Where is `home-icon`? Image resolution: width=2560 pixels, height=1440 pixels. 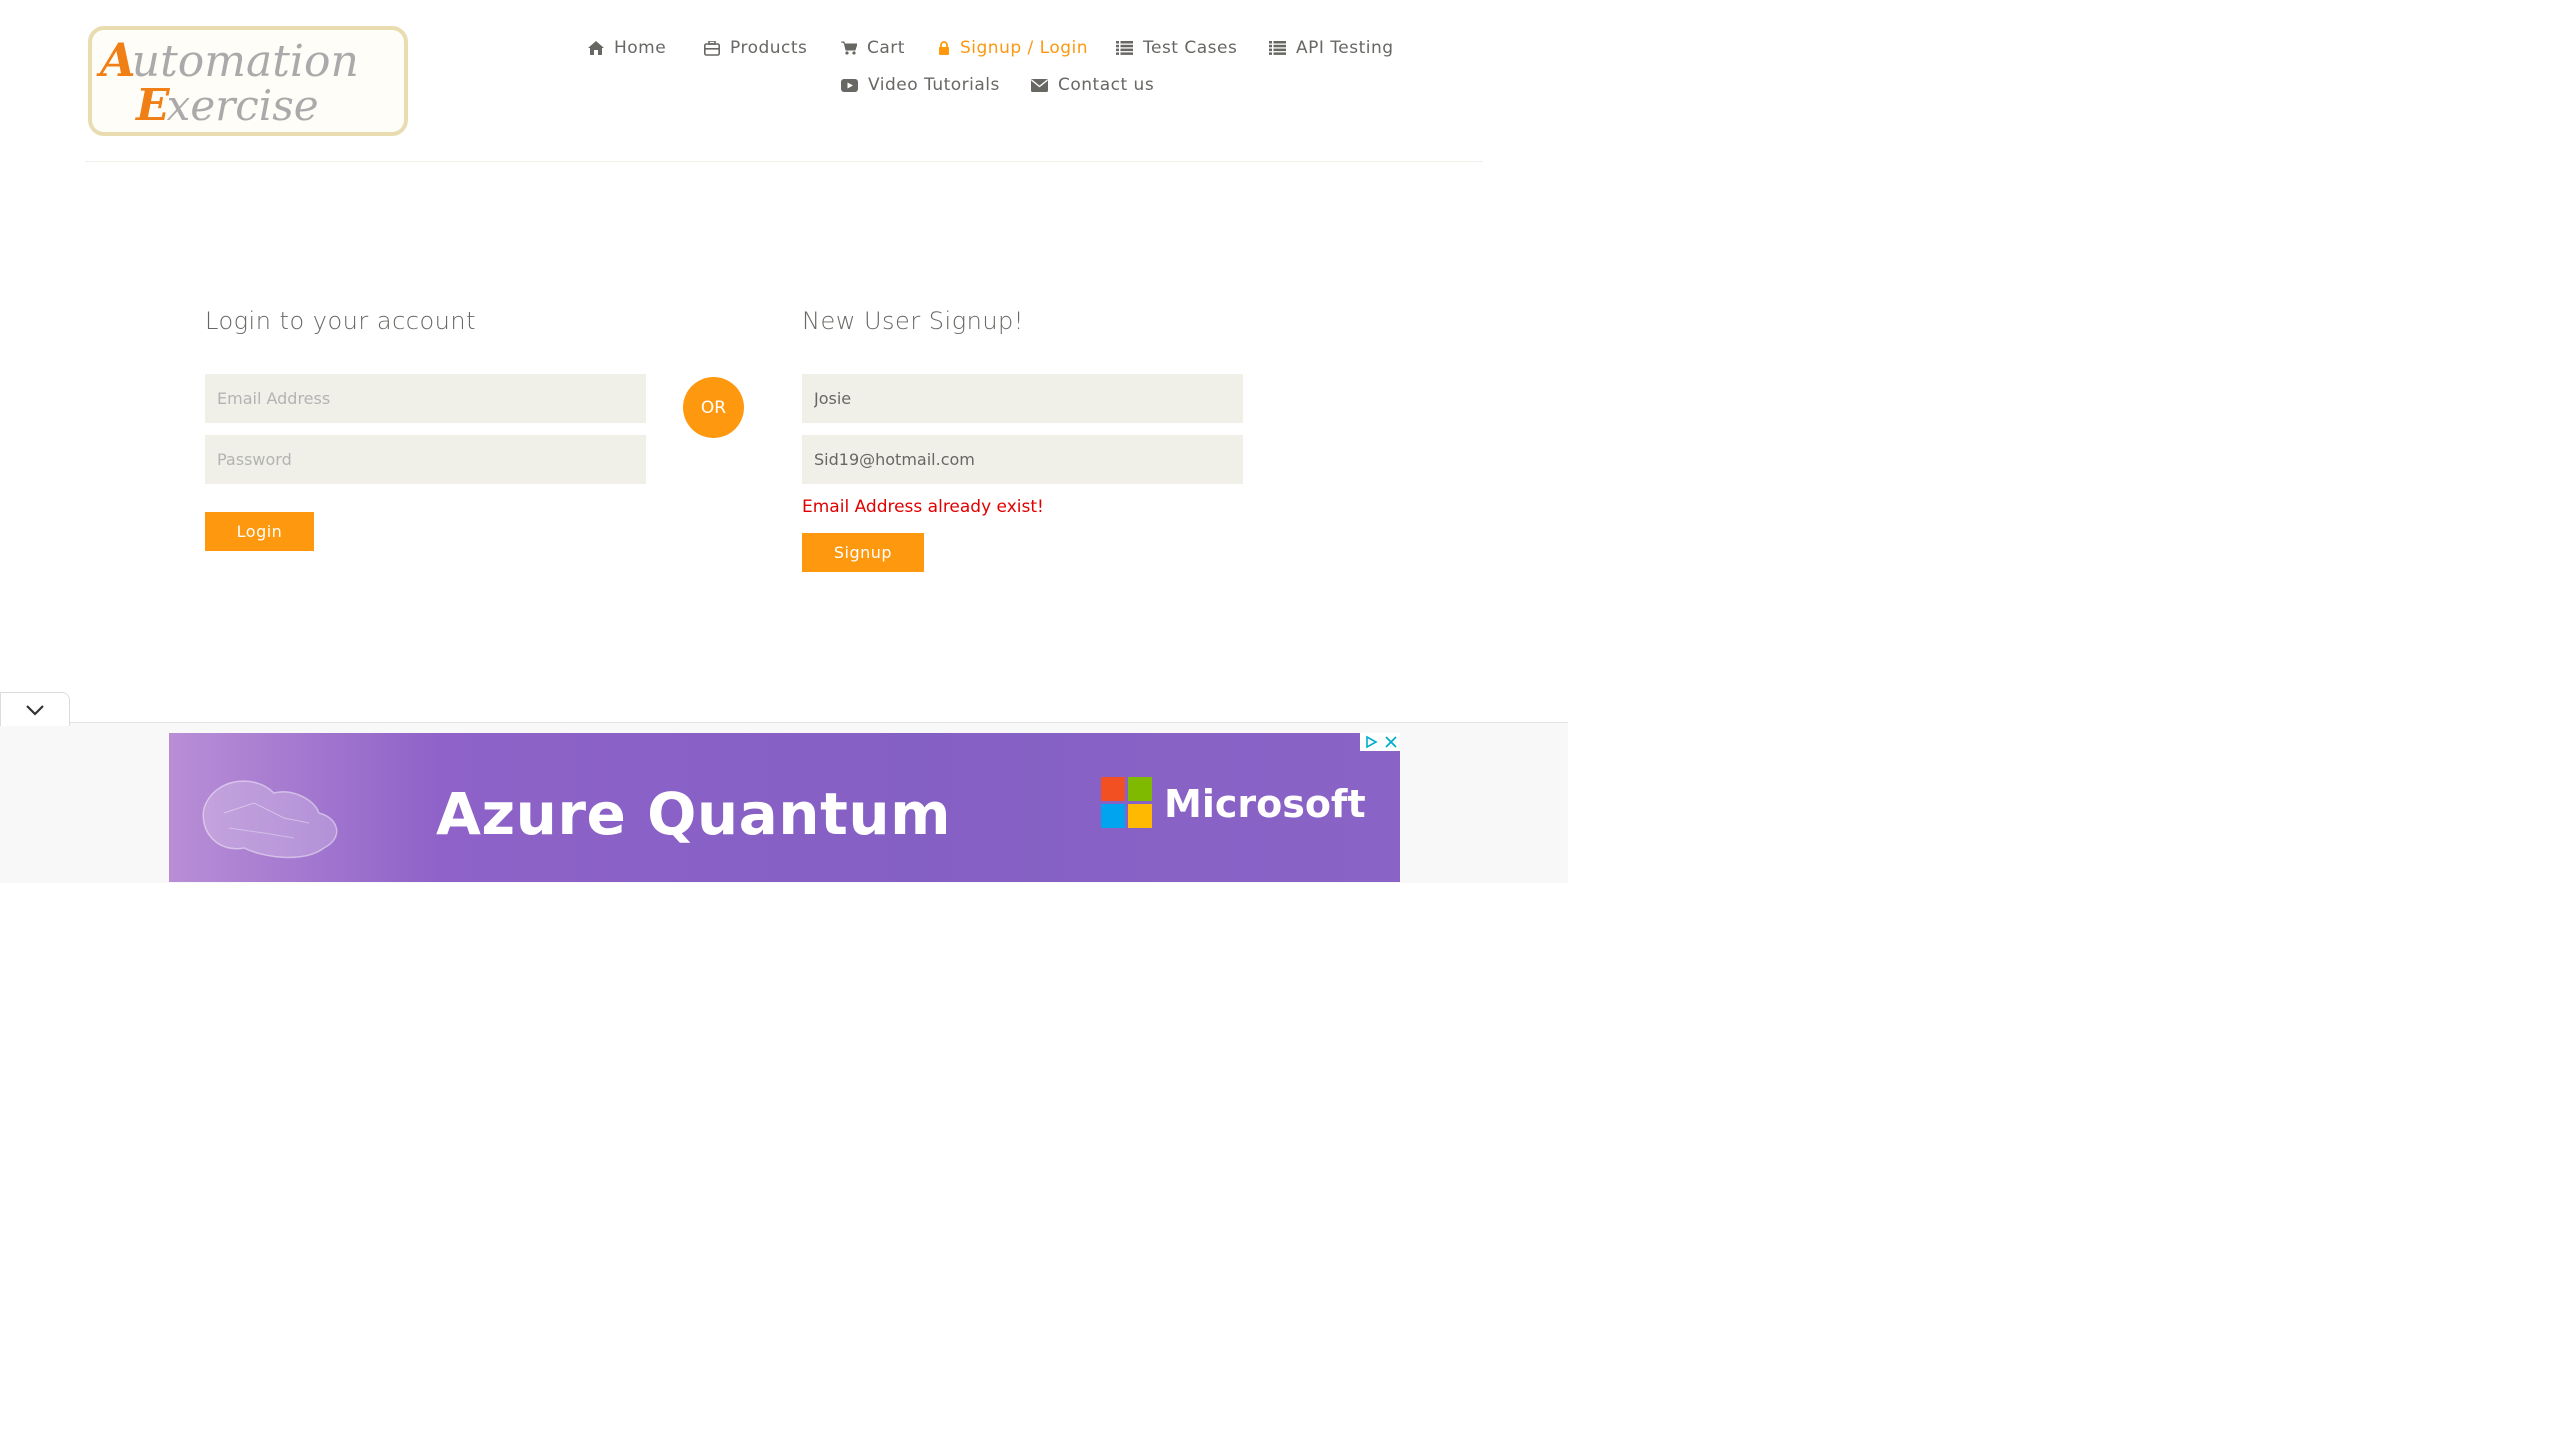
home-icon is located at coordinates (596, 48).